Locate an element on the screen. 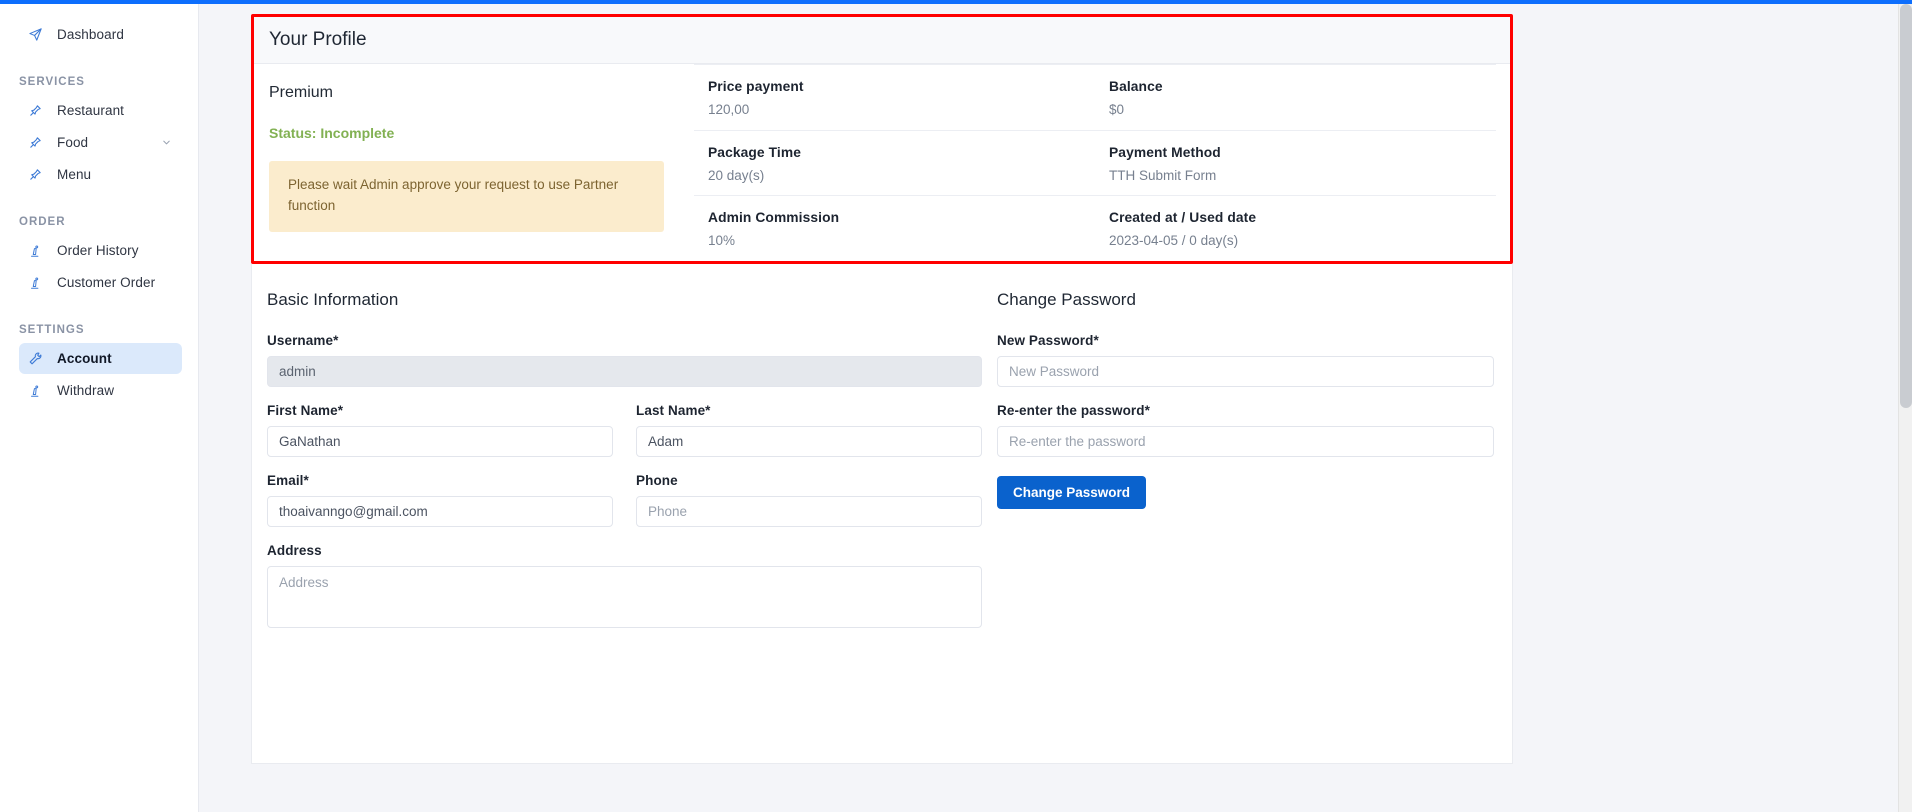  scrollbar-thumb is located at coordinates (1906, 206).